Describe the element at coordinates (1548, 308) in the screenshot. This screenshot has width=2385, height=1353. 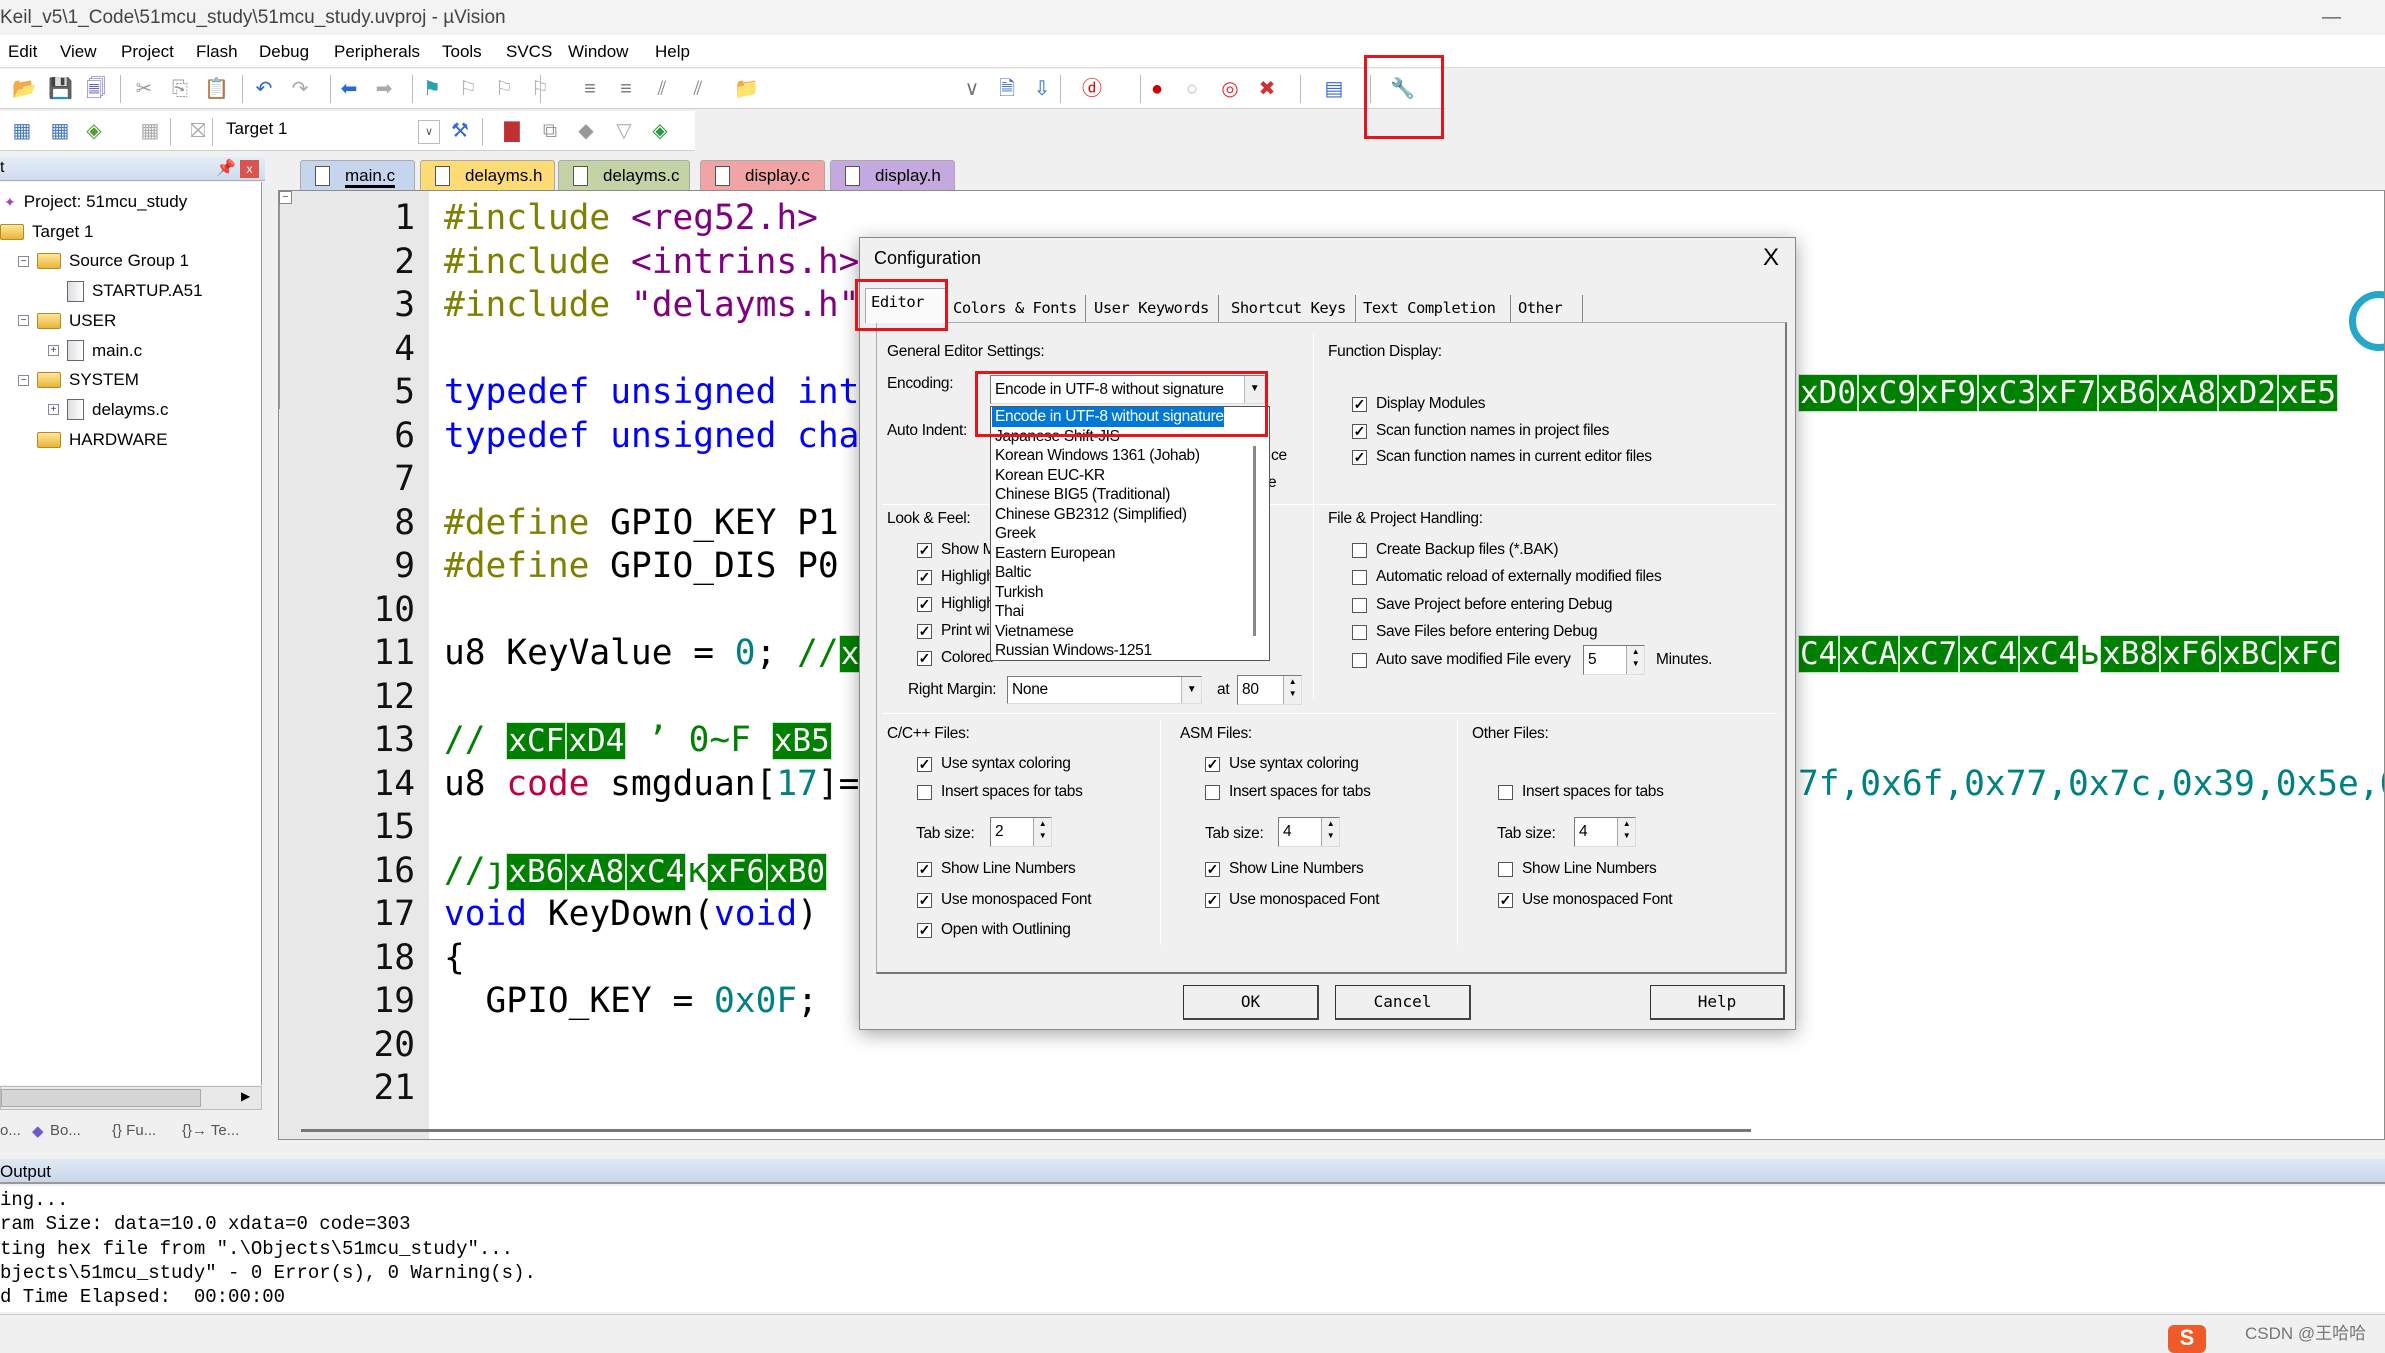
I see `tab-other: Other` at that location.